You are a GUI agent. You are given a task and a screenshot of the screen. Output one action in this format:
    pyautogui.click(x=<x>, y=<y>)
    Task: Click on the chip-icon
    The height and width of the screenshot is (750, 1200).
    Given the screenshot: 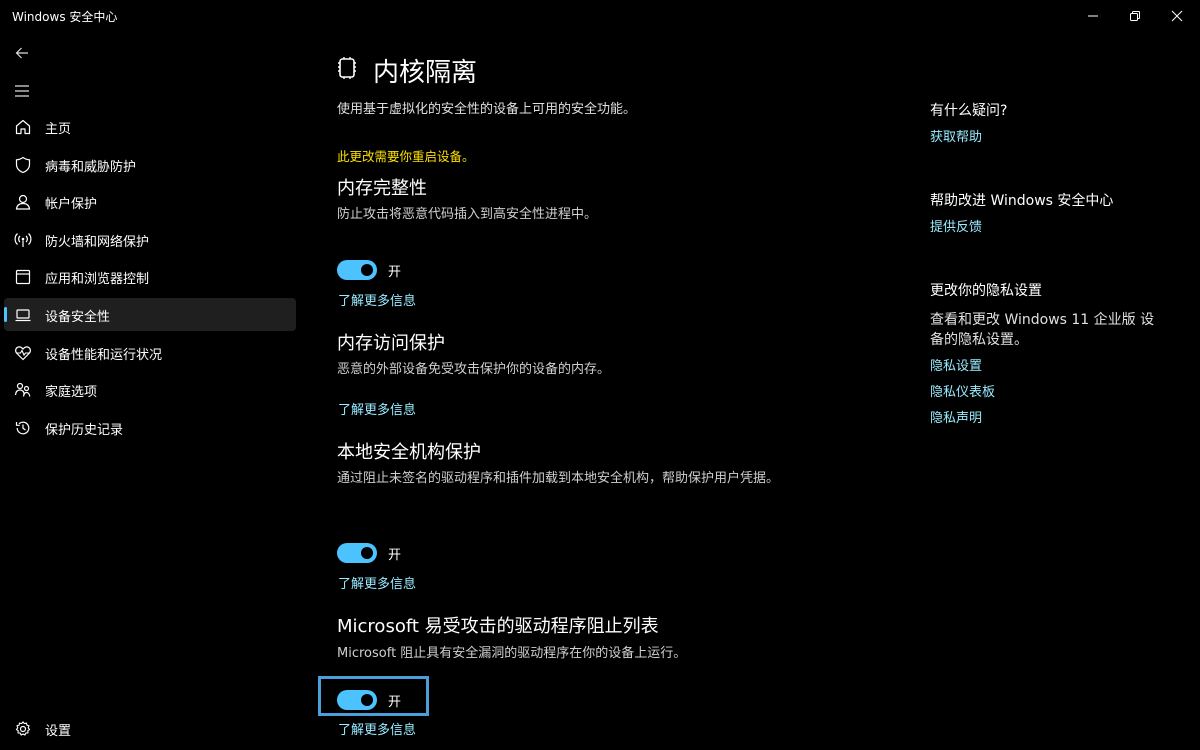 What is the action you would take?
    pyautogui.click(x=347, y=68)
    